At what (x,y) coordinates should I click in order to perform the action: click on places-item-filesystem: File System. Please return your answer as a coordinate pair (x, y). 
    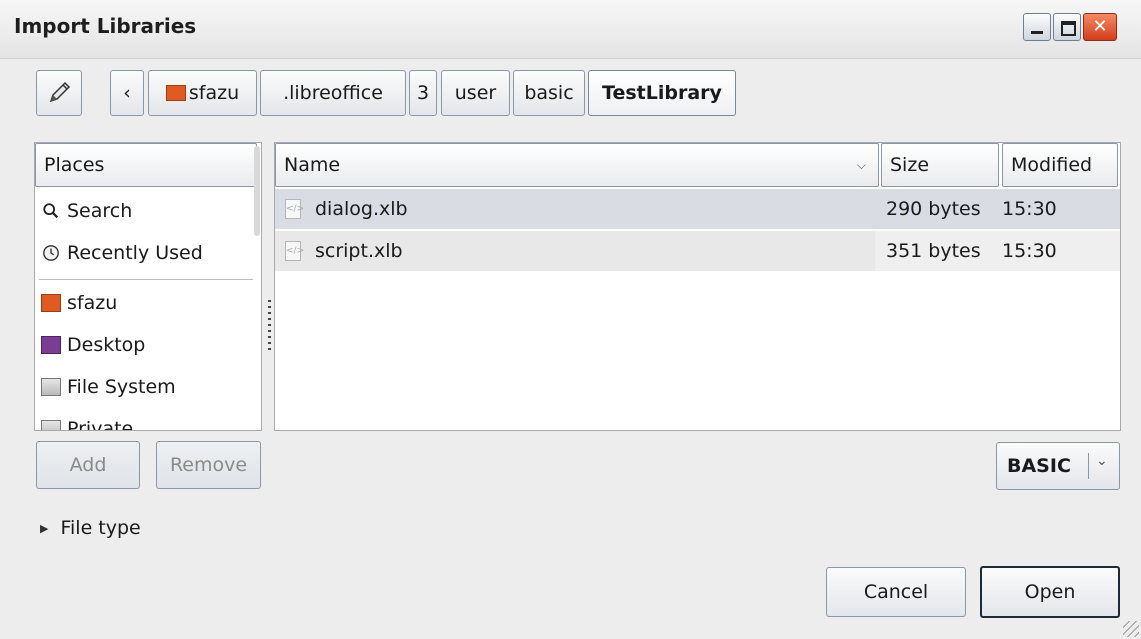
    Looking at the image, I should click on (108, 387).